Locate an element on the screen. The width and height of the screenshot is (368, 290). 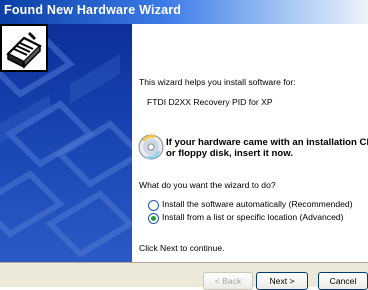
device-name: FTDI D2XX Recovery PID for XP is located at coordinates (210, 102).